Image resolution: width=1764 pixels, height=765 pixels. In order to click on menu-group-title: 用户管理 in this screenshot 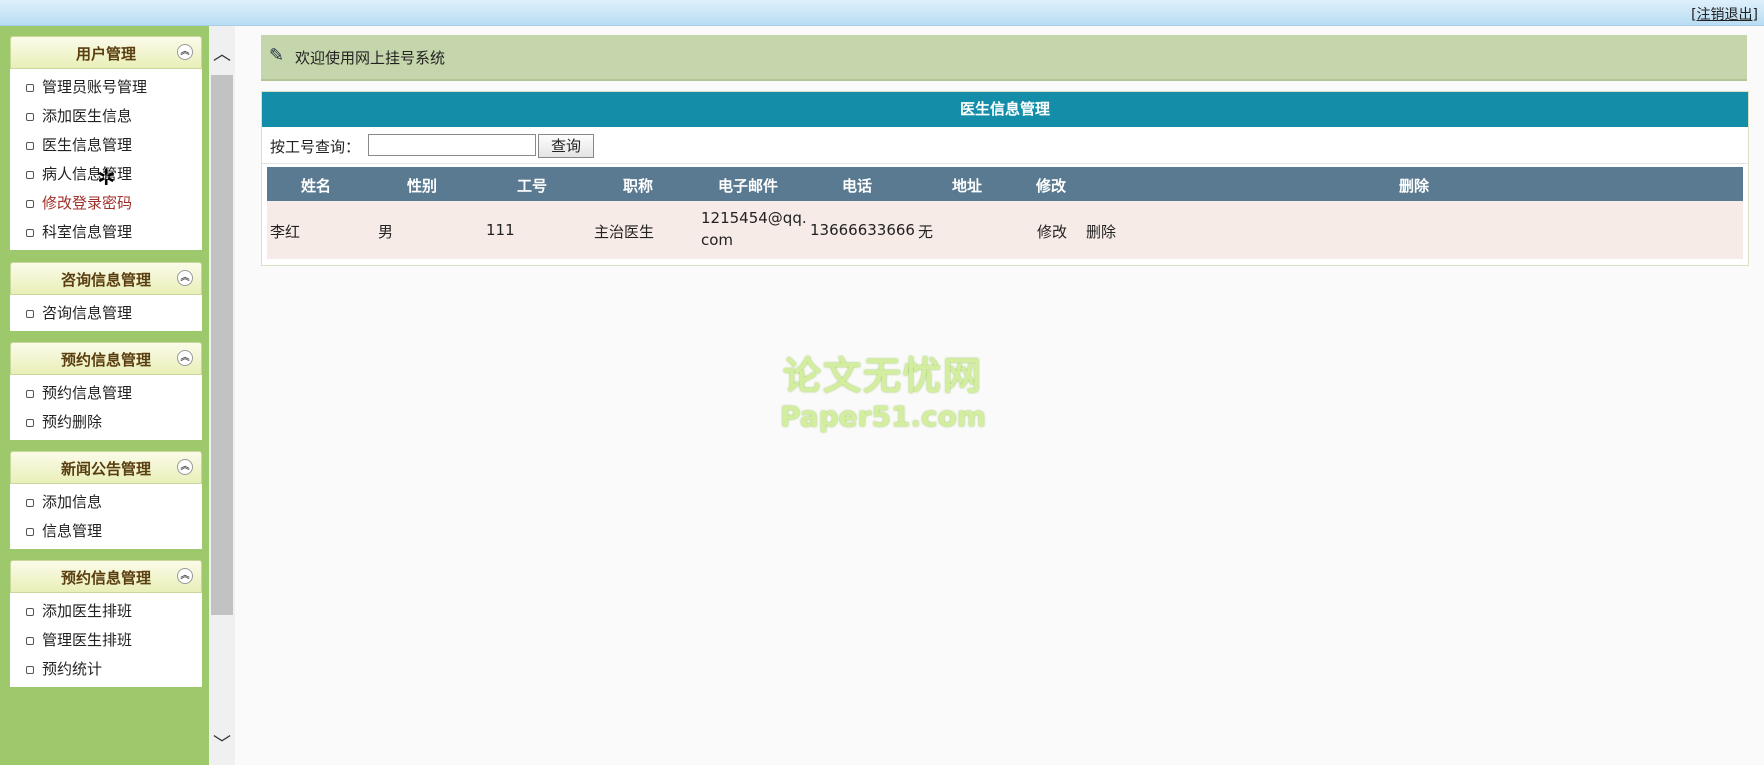, I will do `click(105, 54)`.